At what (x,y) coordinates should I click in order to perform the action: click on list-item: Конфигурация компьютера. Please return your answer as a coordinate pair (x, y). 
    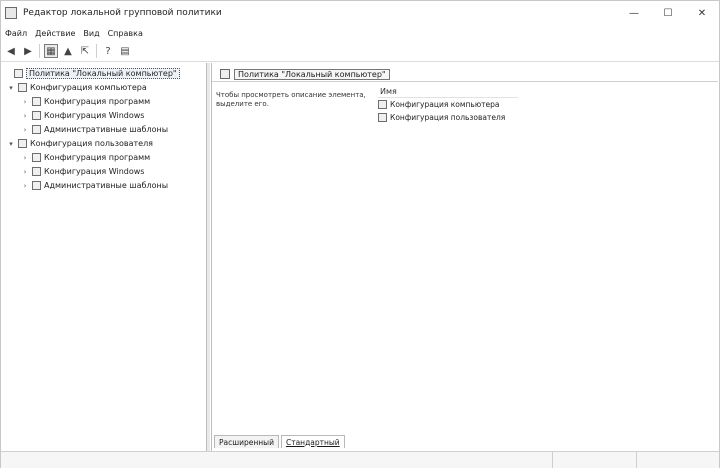
    Looking at the image, I should click on (448, 104).